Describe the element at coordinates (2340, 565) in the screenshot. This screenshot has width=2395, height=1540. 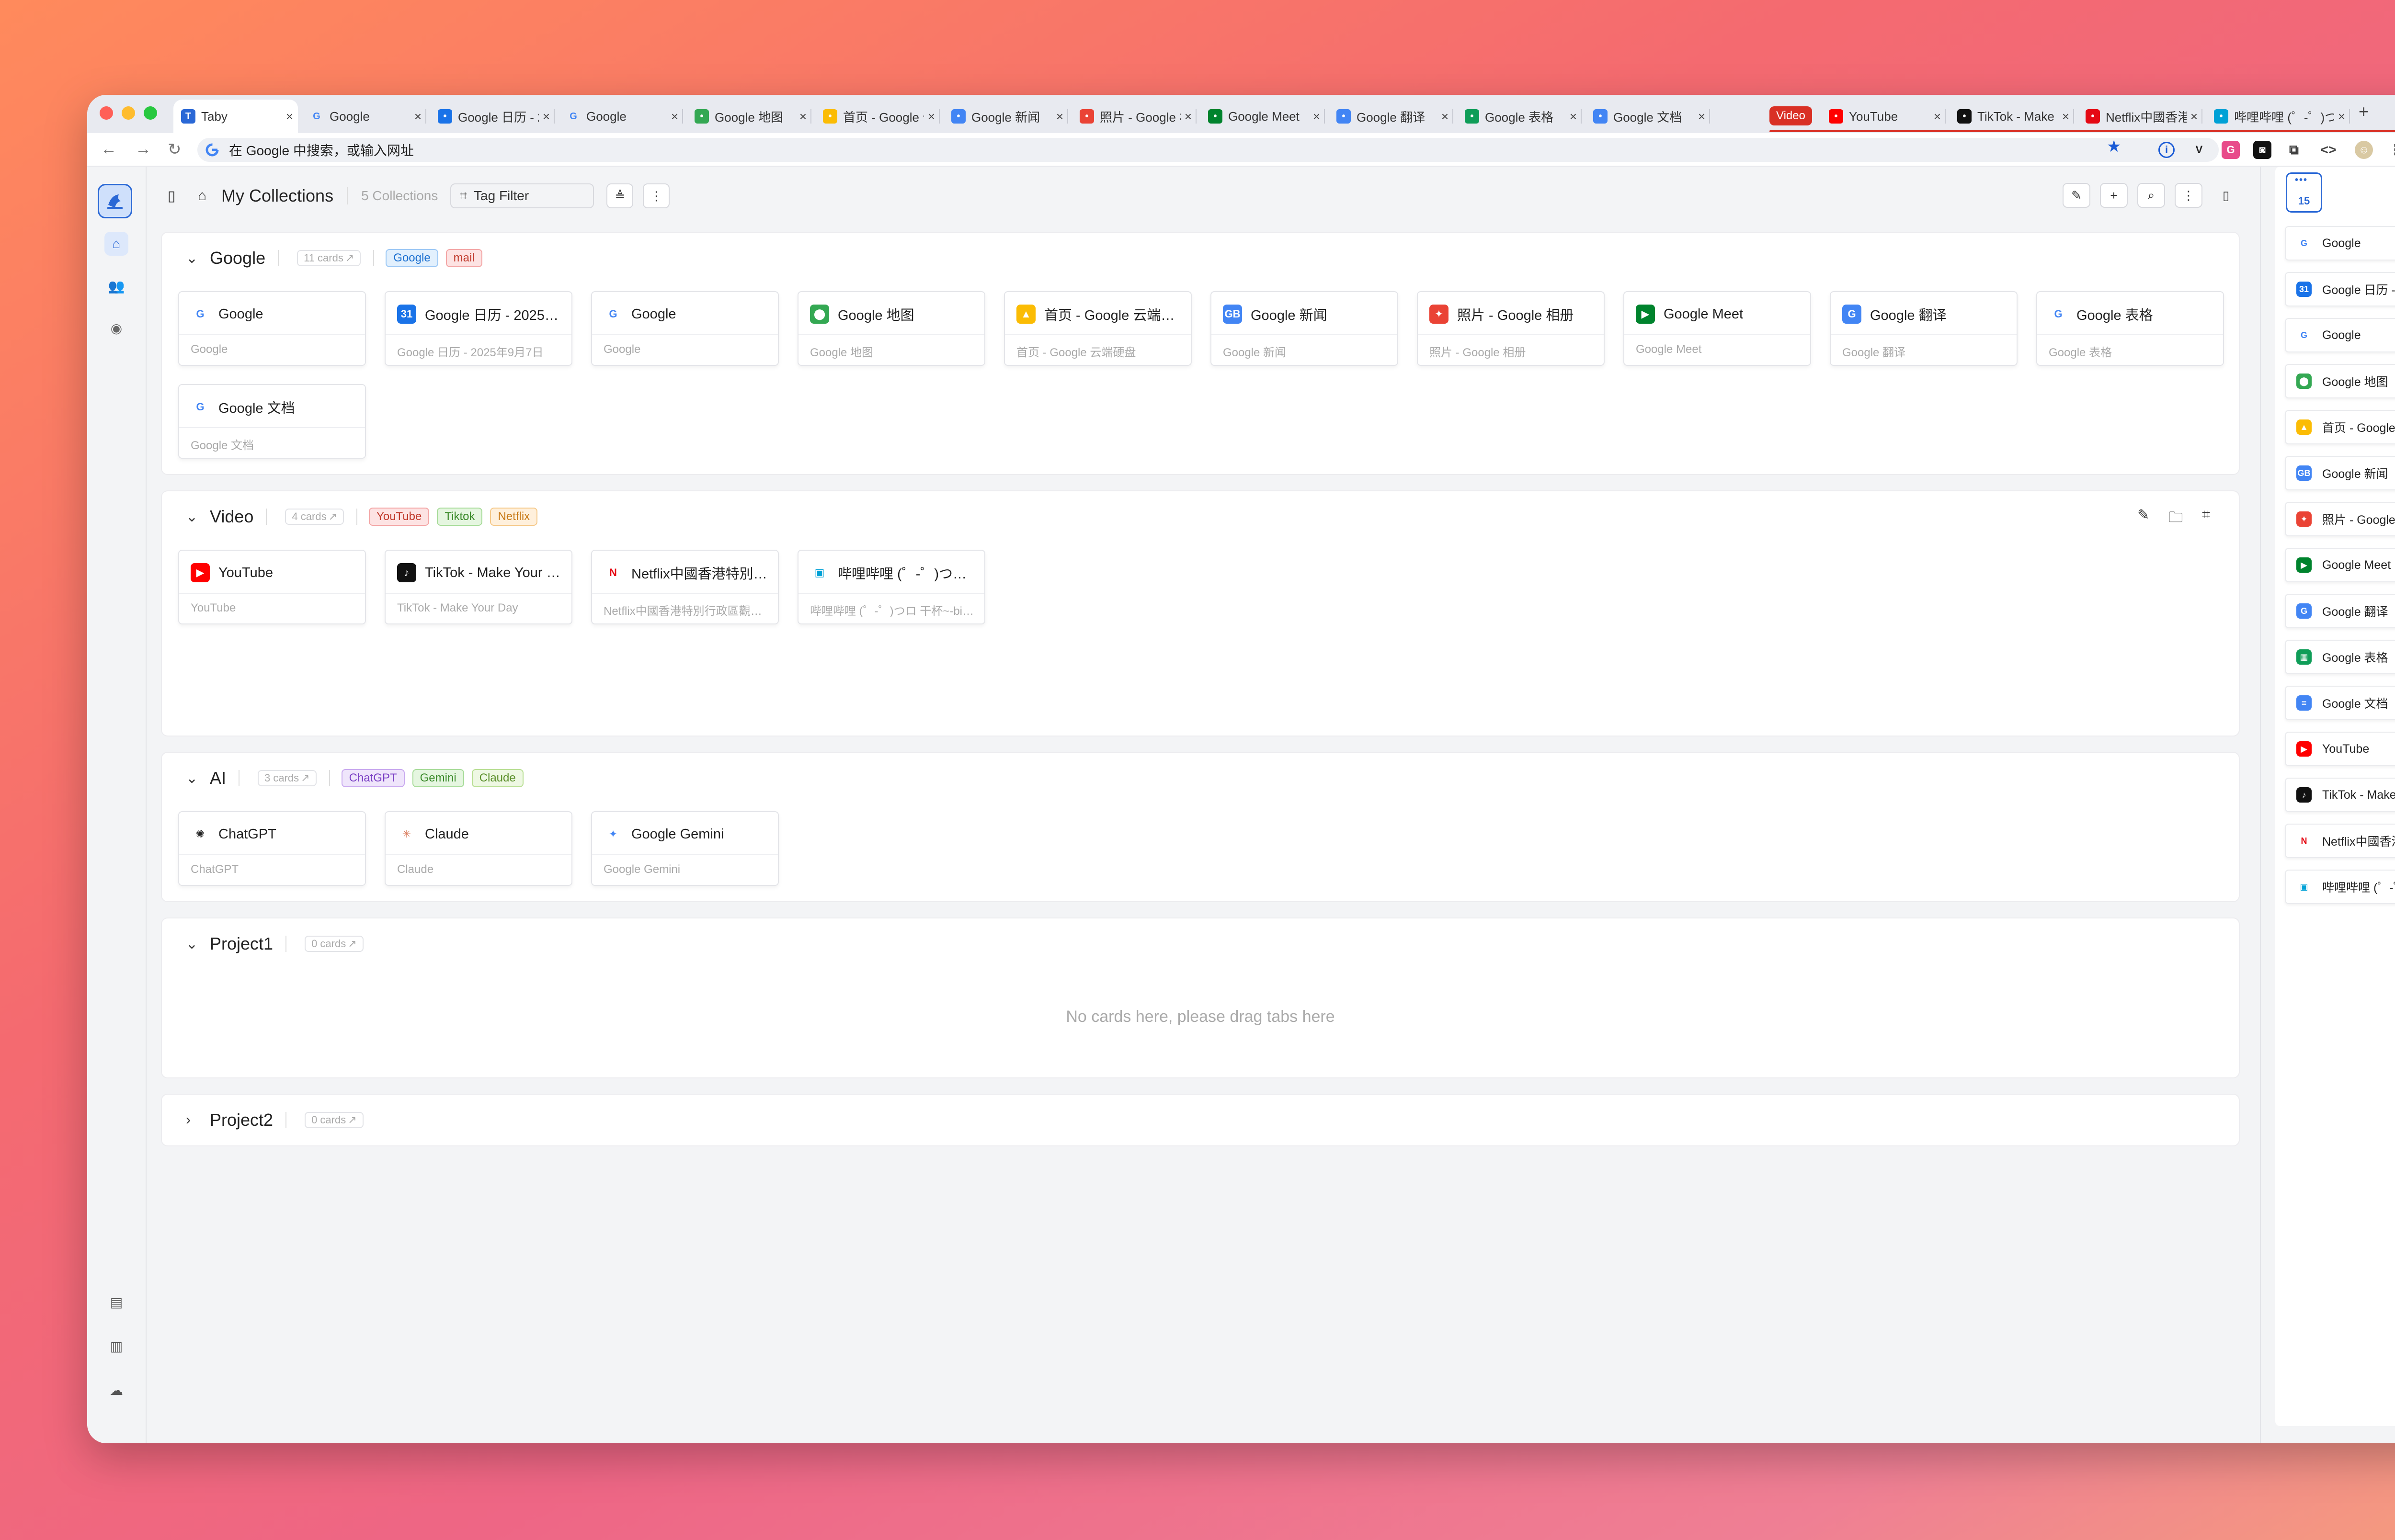
I see `open-tab-item: ▶ Google Meet` at that location.